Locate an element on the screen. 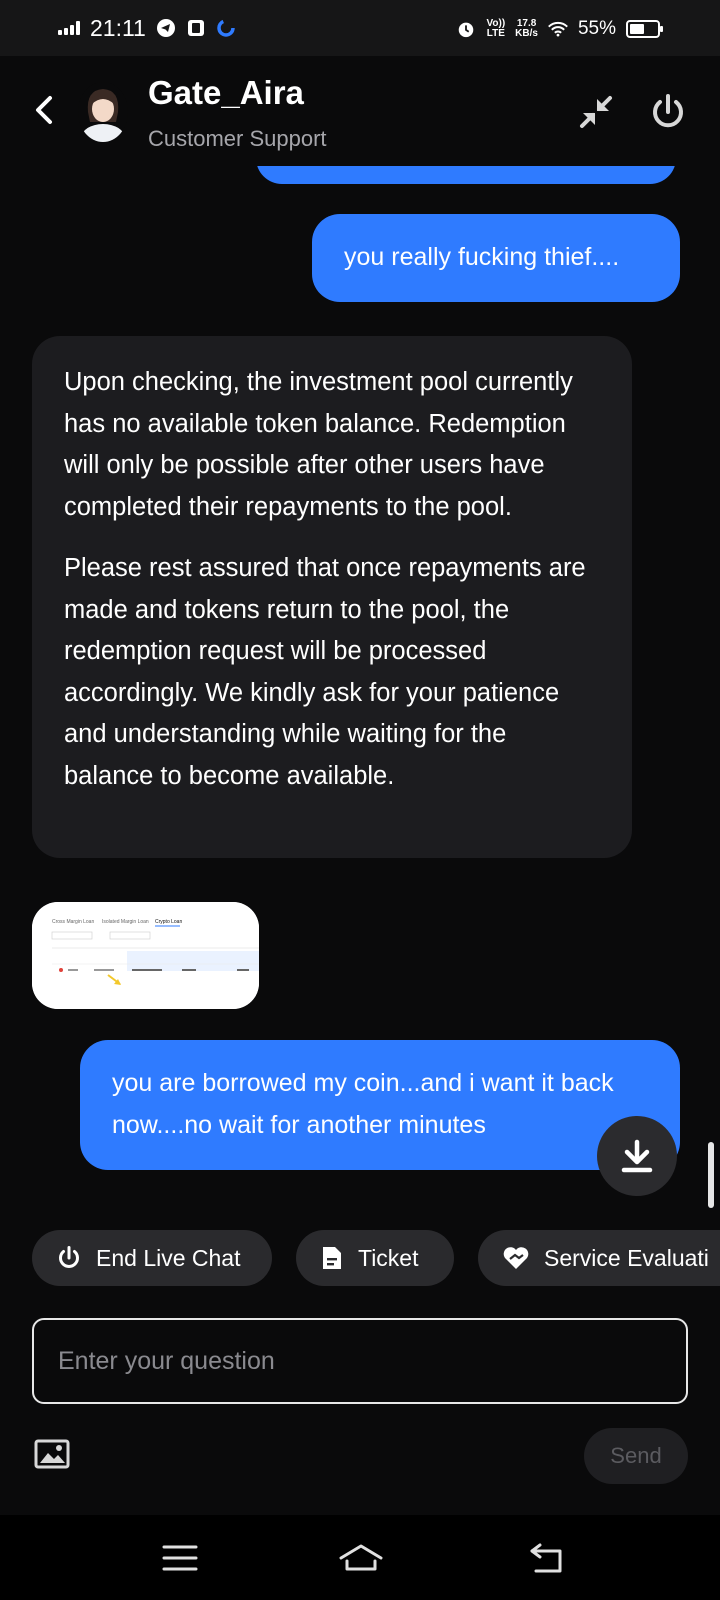 The height and width of the screenshot is (1600, 720). agent-role: Customer Support is located at coordinates (237, 138).